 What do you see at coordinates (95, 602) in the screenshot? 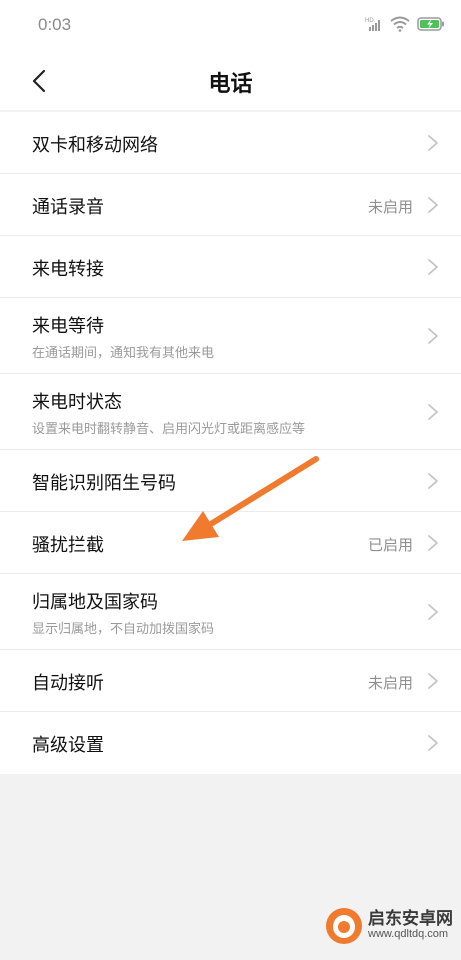
I see `setting-title: 归属地及国家码` at bounding box center [95, 602].